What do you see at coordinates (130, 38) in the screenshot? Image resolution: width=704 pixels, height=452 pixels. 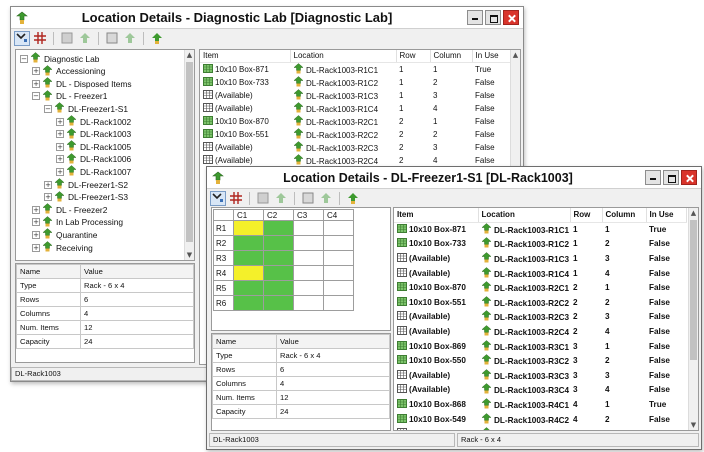 I see `location-icon` at bounding box center [130, 38].